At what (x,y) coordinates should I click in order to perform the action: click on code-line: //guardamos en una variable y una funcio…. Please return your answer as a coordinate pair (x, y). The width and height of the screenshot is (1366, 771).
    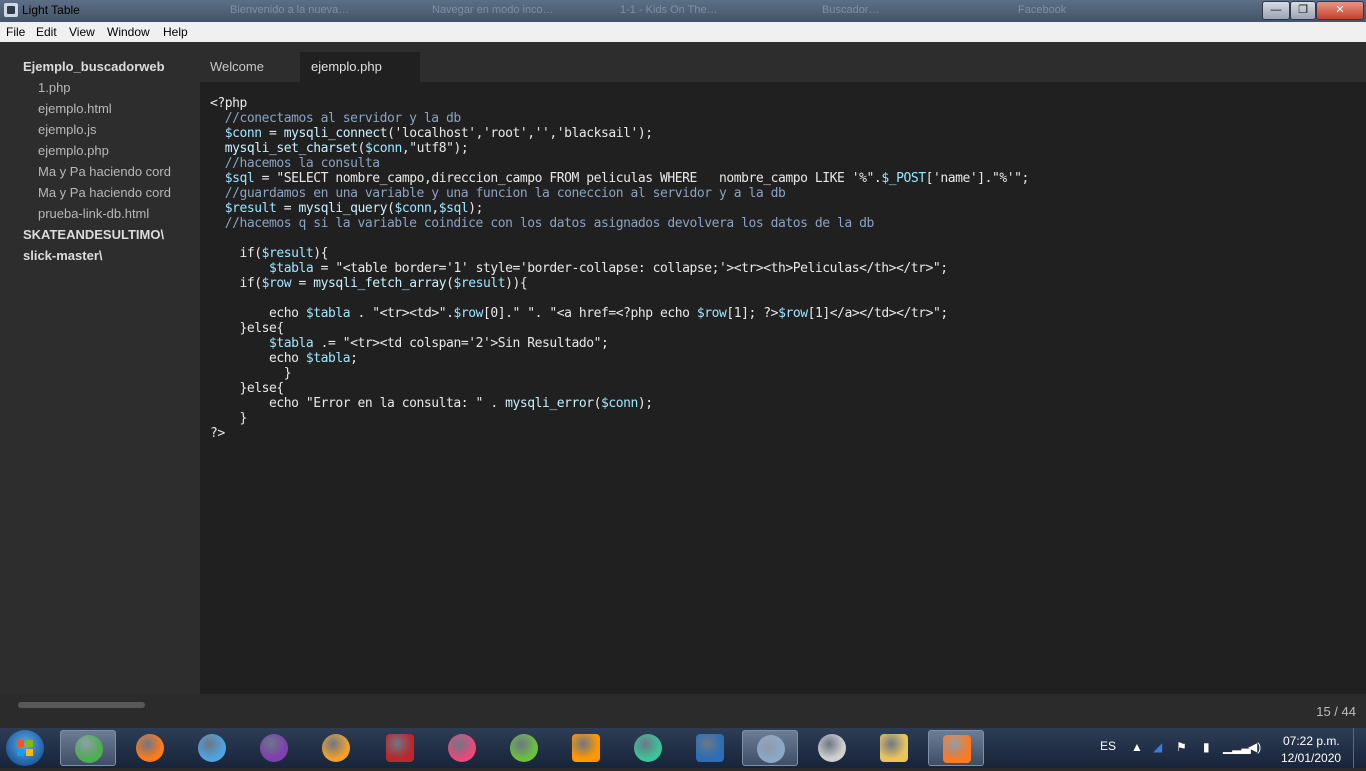
    Looking at the image, I should click on (498, 193).